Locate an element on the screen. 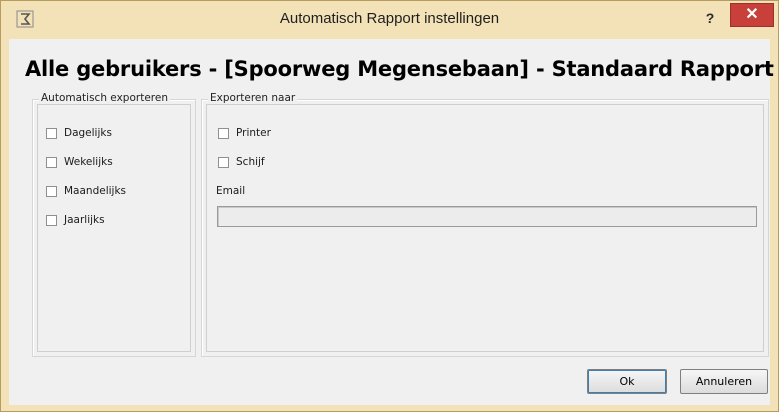  checkbox-jaarlijks is located at coordinates (51, 220).